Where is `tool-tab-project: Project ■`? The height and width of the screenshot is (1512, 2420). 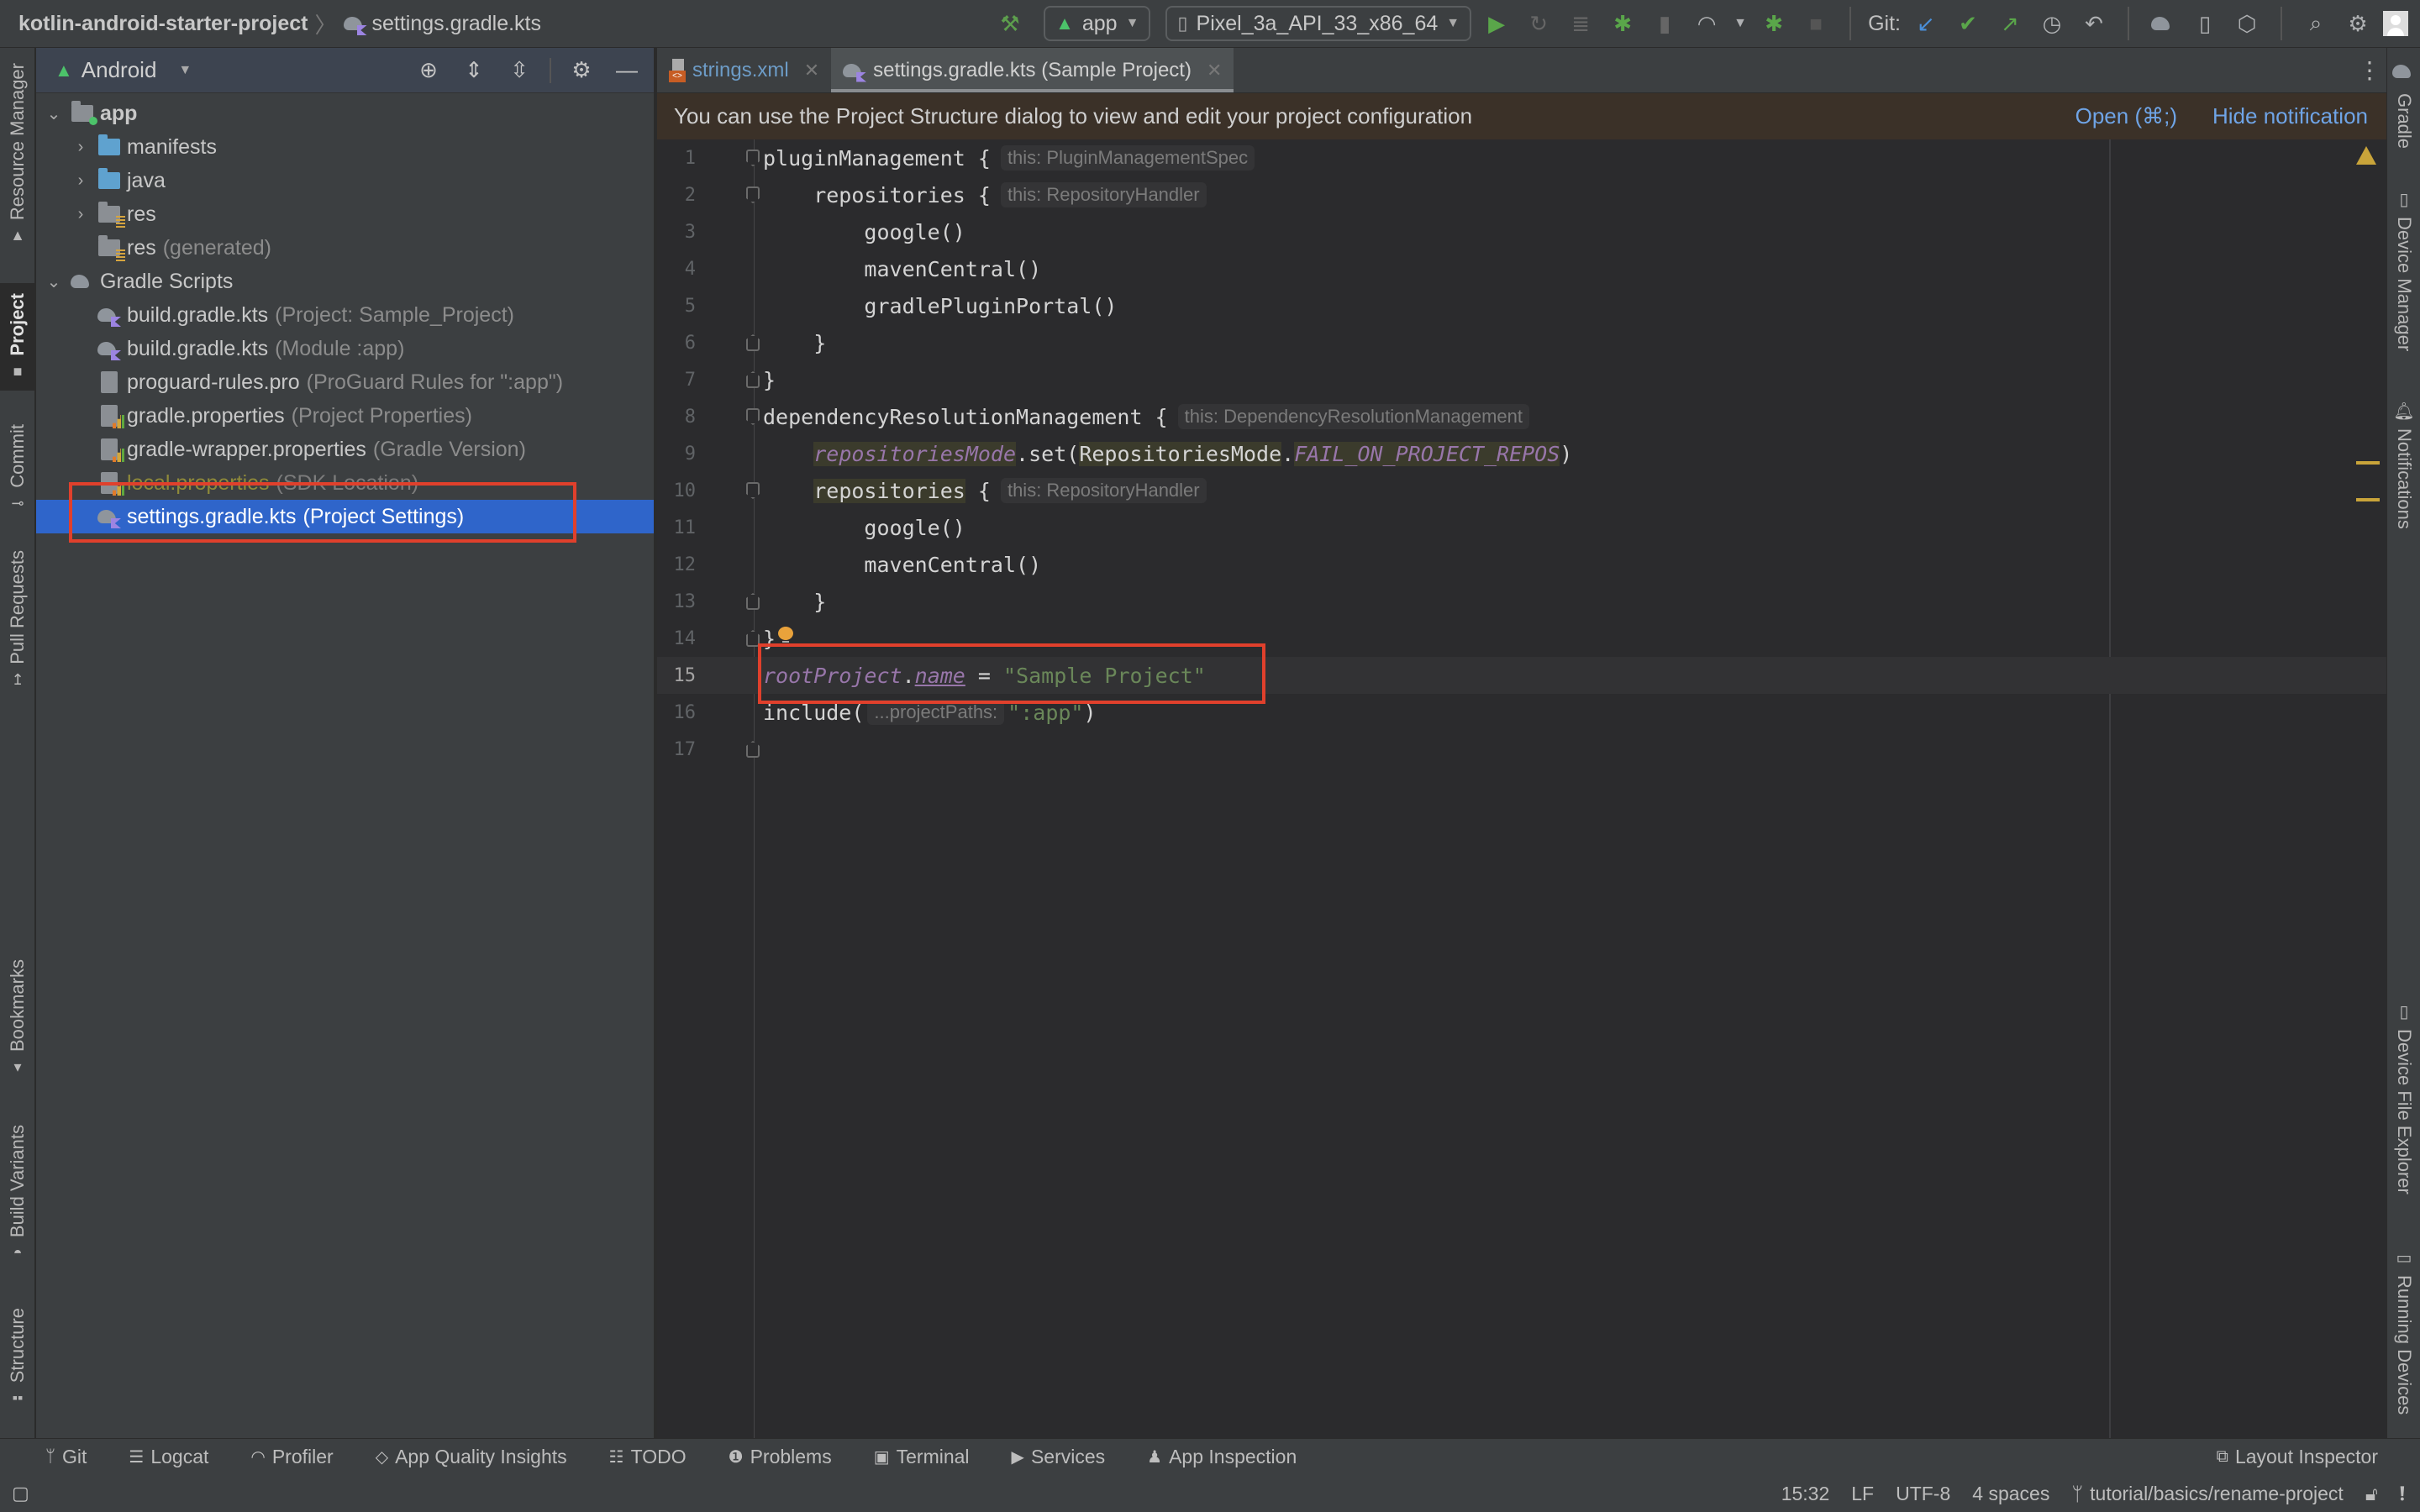 tool-tab-project: Project ■ is located at coordinates (17, 337).